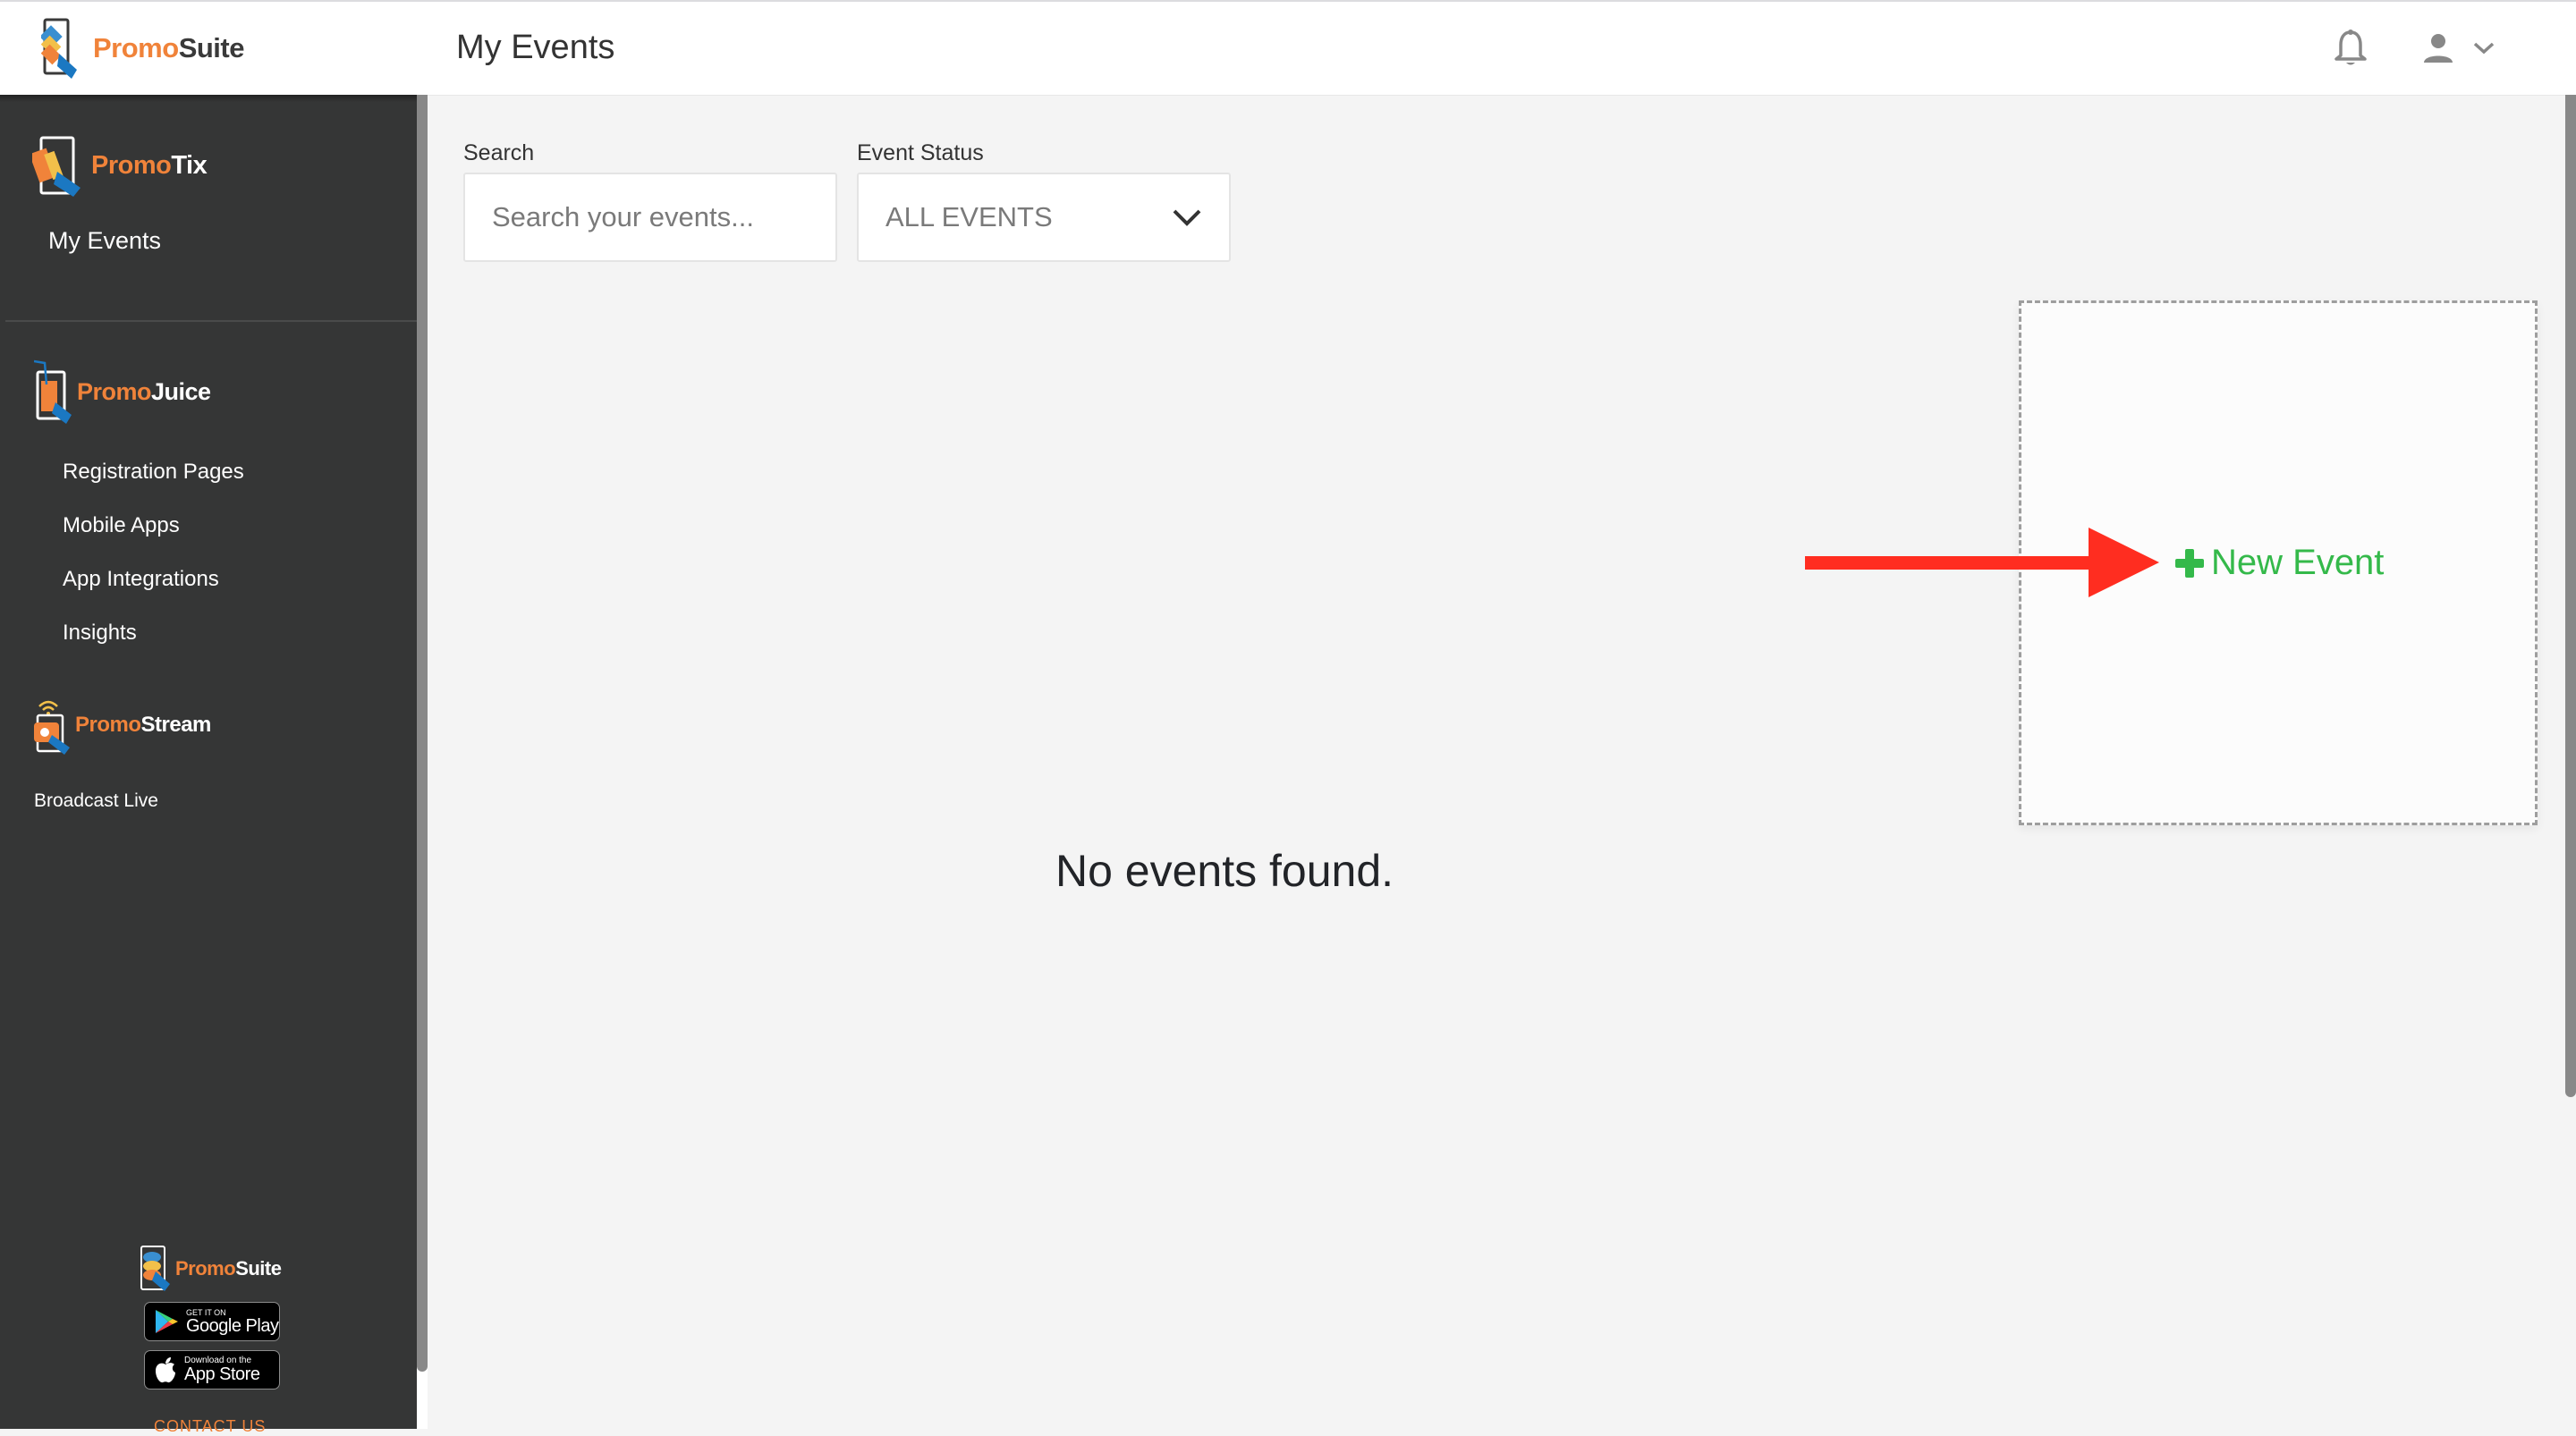  I want to click on notifications-button, so click(2350, 49).